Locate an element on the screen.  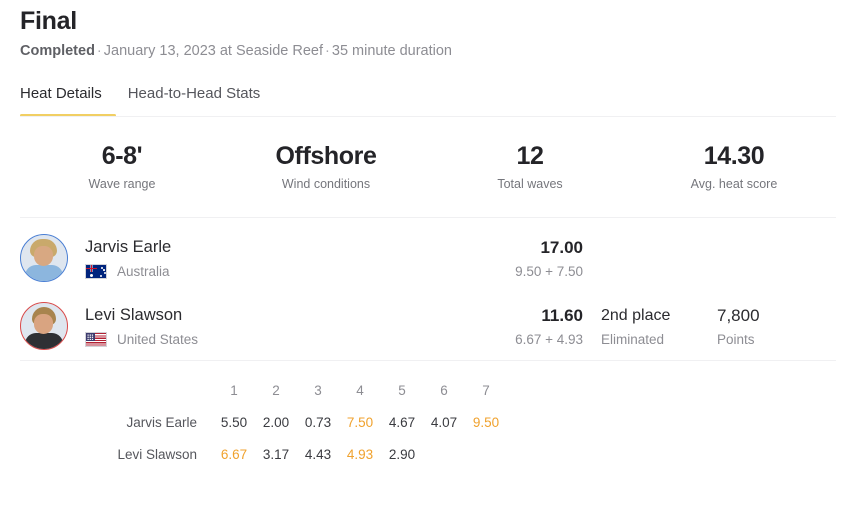
wave-score-cell-counted: 9.50 is located at coordinates (486, 422).